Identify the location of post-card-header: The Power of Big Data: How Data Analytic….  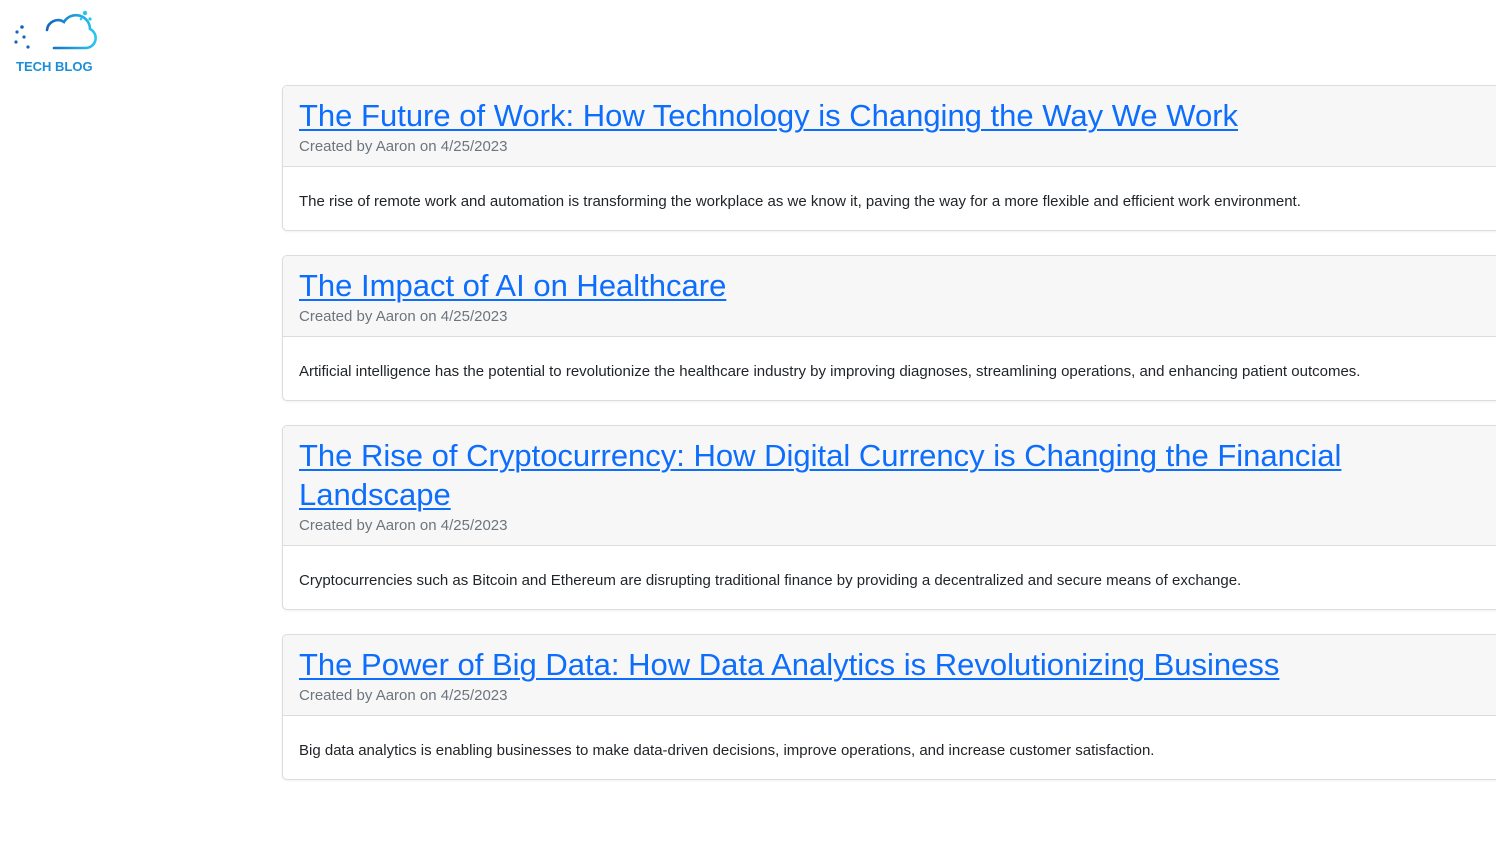
(889, 675).